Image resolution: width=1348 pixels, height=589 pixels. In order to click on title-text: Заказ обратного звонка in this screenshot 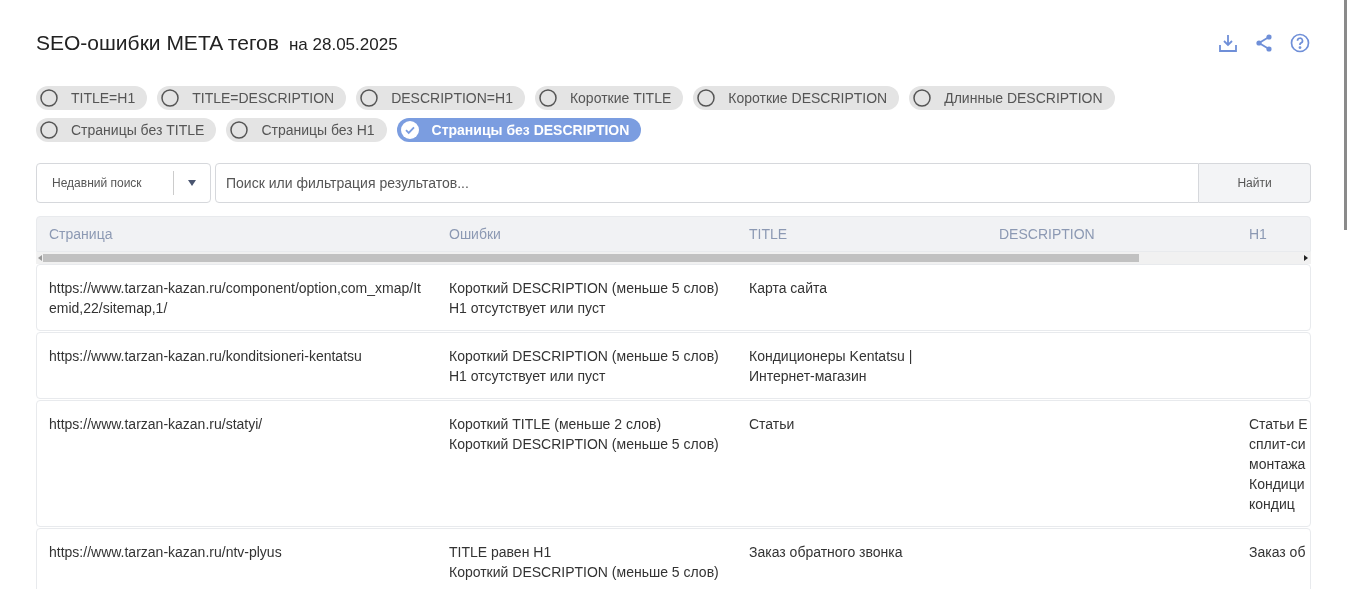, I will do `click(826, 552)`.